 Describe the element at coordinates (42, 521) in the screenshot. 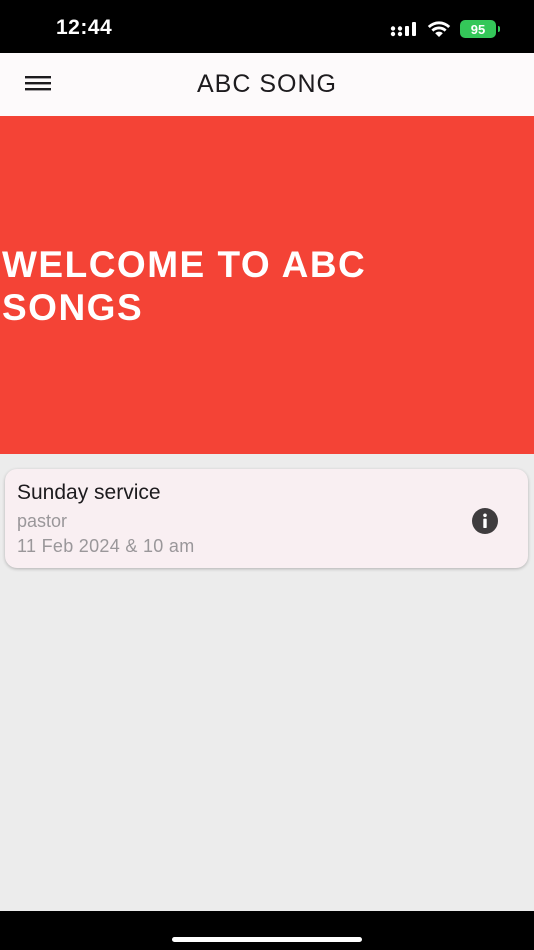

I see `event-subtitle: pastor` at that location.